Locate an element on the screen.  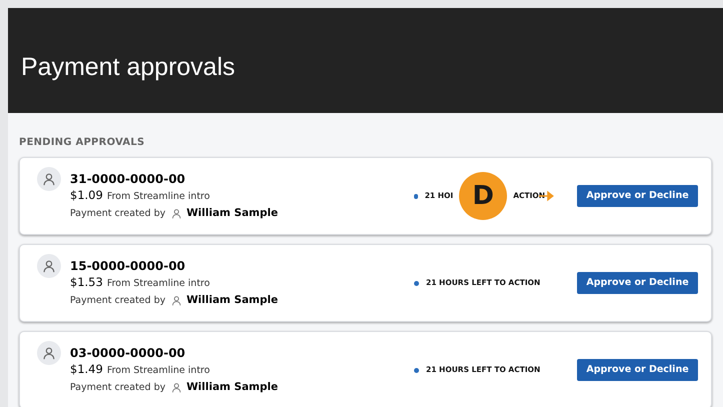
payment-amount: $1.49 is located at coordinates (86, 369).